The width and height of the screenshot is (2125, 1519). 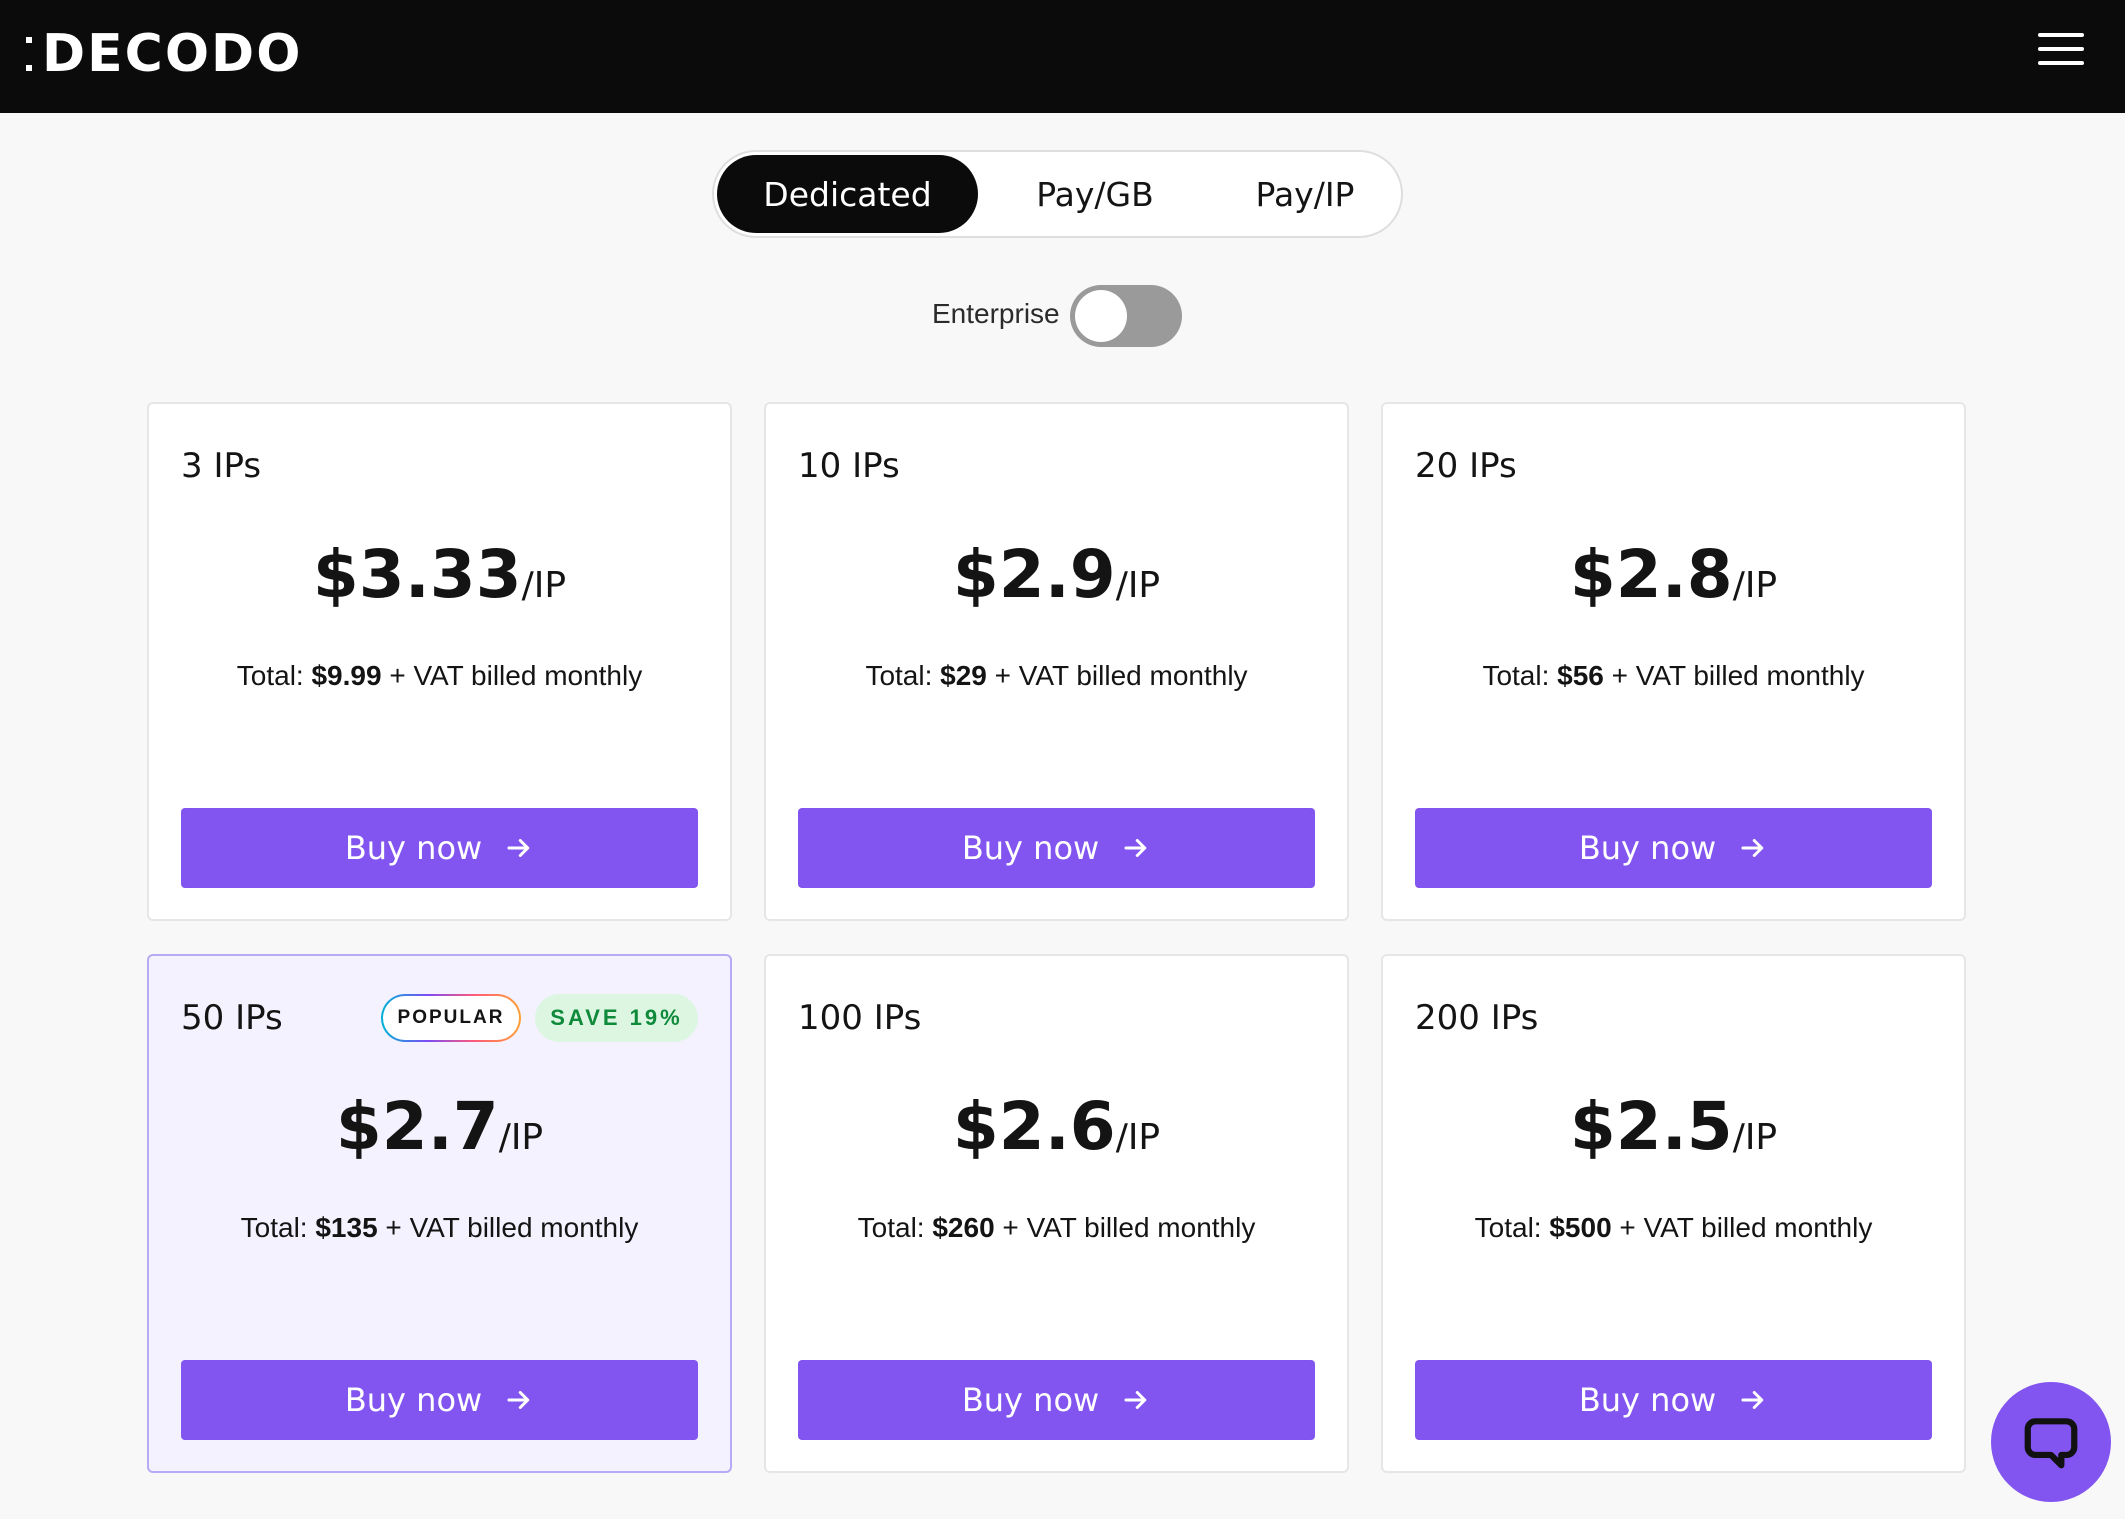 What do you see at coordinates (860, 1018) in the screenshot?
I see `plan-title: 100 IPs` at bounding box center [860, 1018].